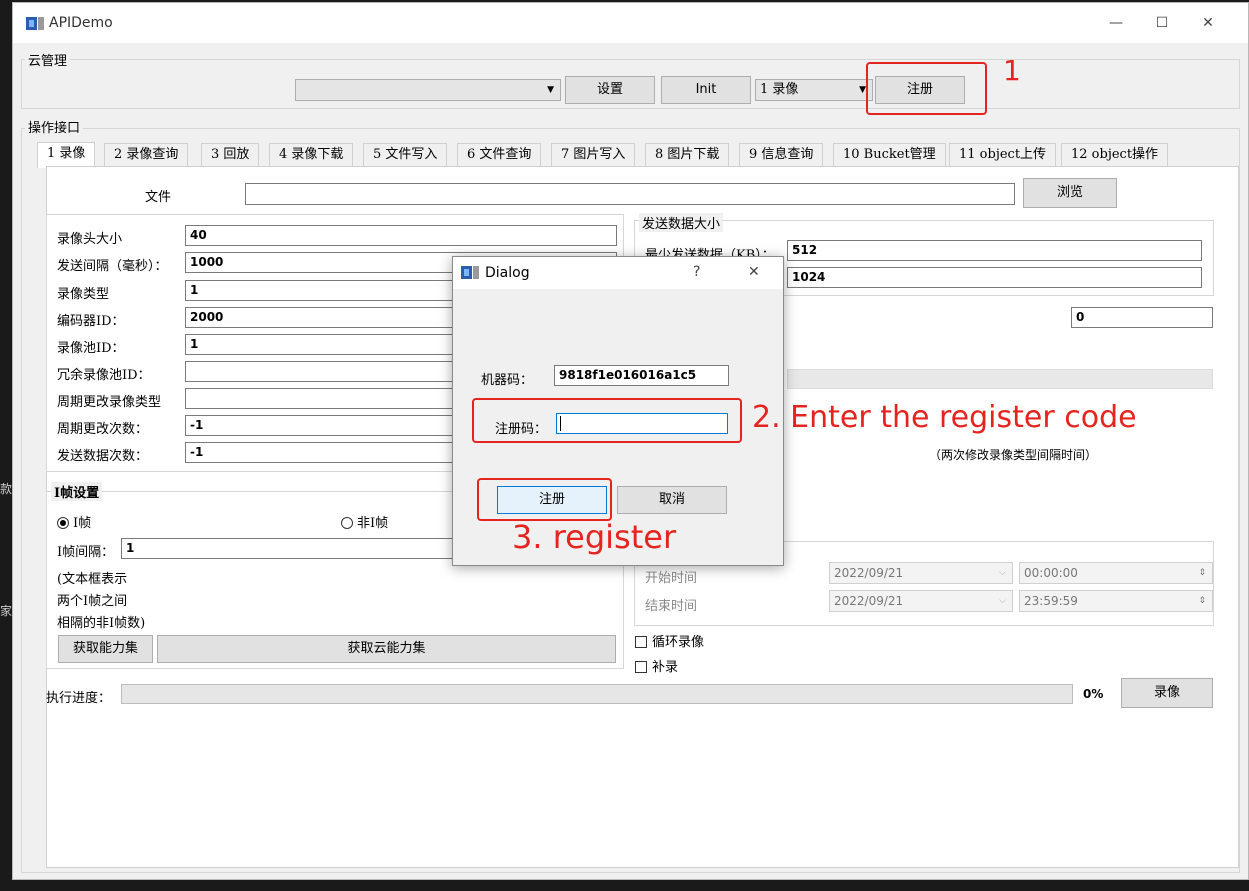 The width and height of the screenshot is (1249, 891). What do you see at coordinates (1142, 317) in the screenshot?
I see `extra-value-input: 0` at bounding box center [1142, 317].